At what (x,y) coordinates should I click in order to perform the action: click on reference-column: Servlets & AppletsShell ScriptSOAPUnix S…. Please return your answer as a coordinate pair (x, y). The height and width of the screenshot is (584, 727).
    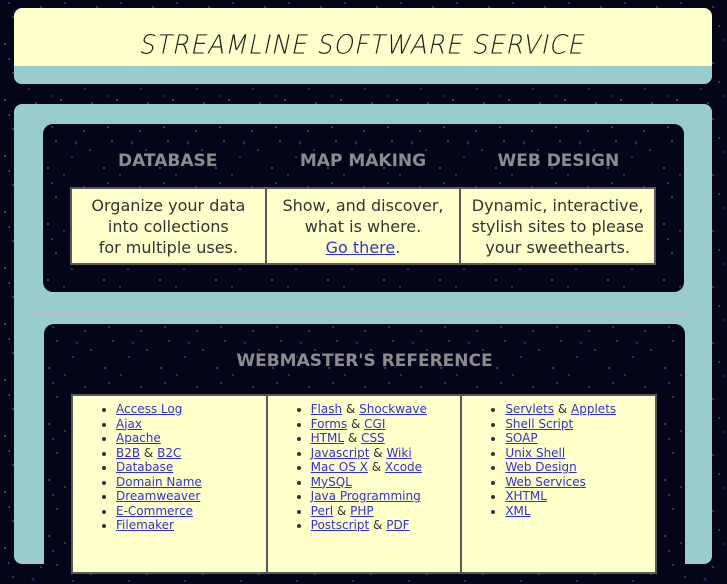
    Looking at the image, I should click on (558, 484).